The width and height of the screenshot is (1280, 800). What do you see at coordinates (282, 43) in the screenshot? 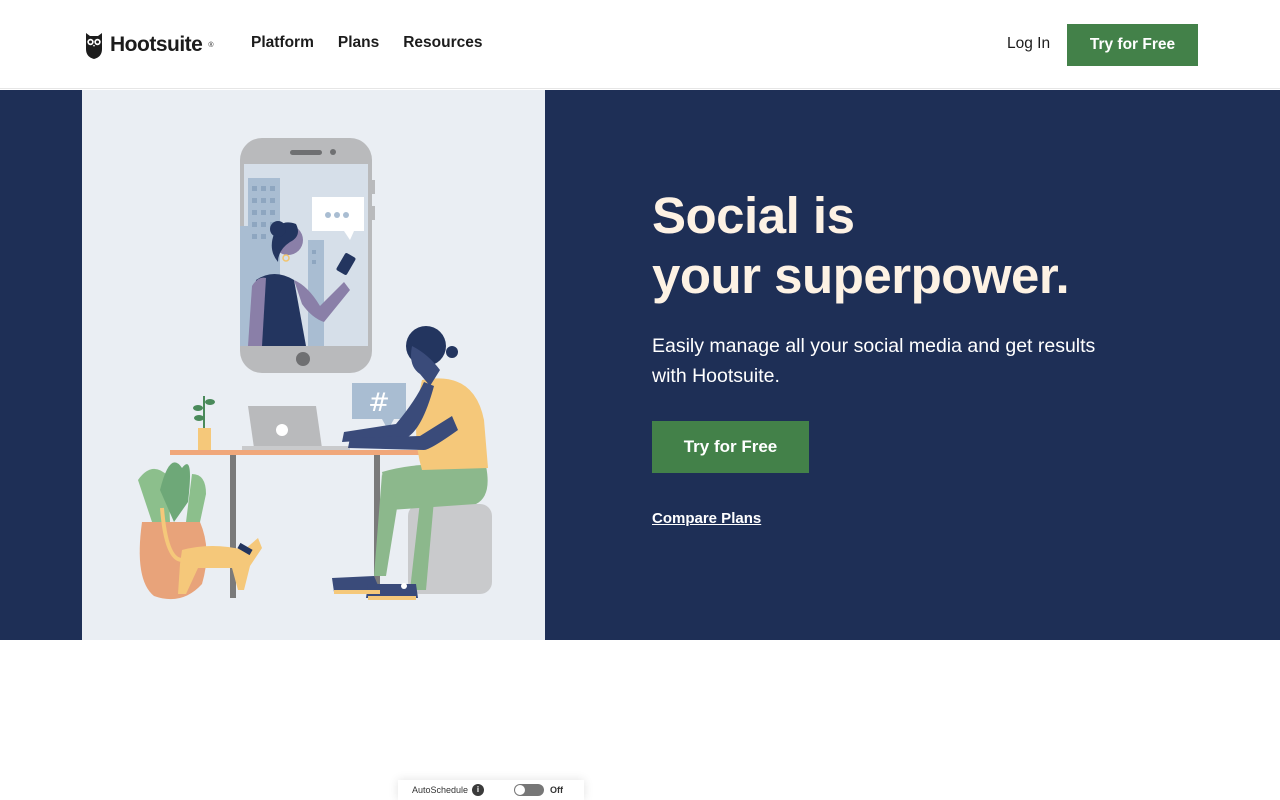
I see `nav-platform: Platform` at bounding box center [282, 43].